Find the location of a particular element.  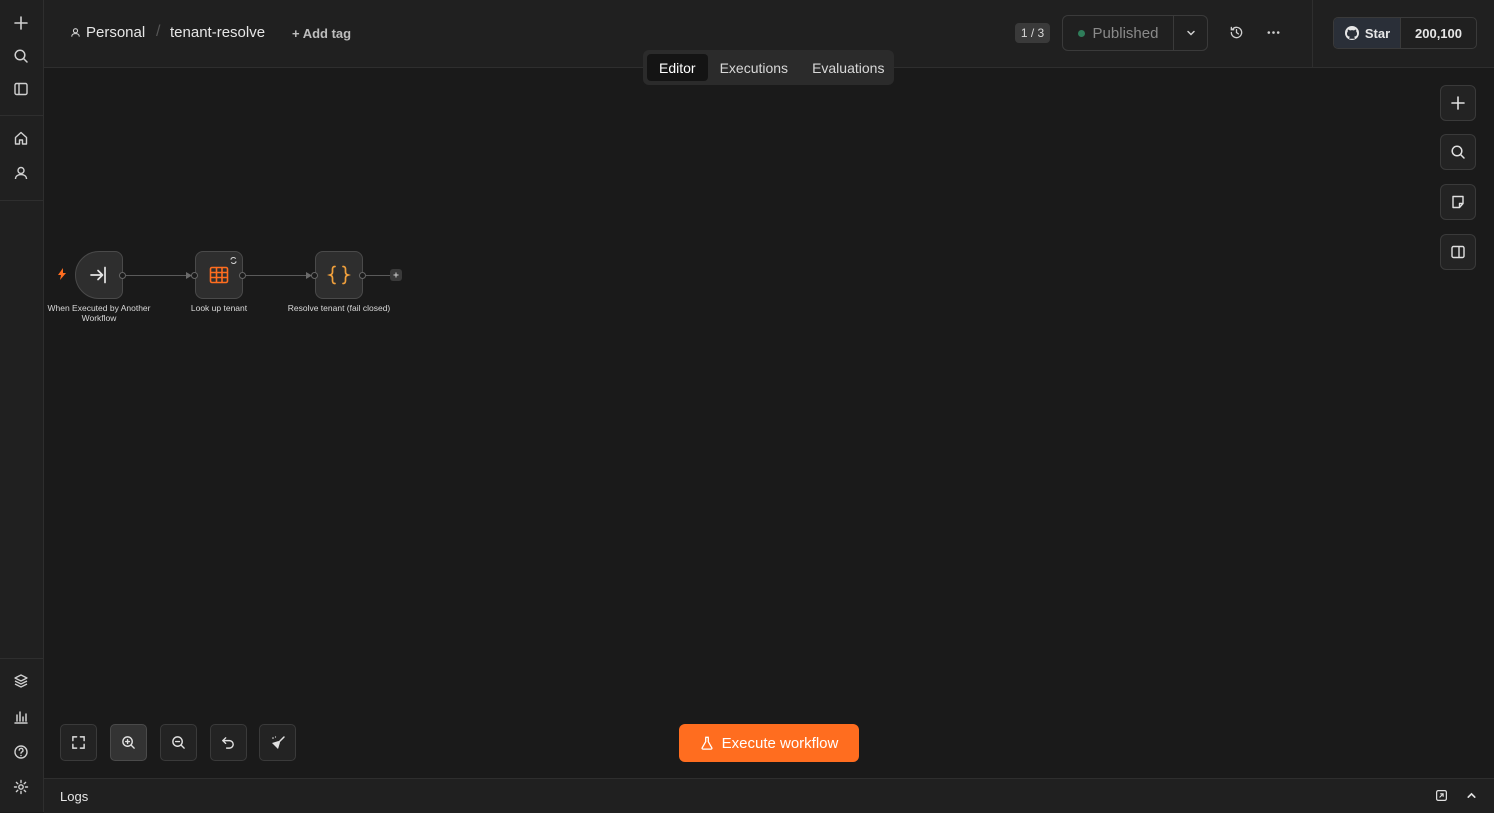

node-trigger is located at coordinates (99, 275).